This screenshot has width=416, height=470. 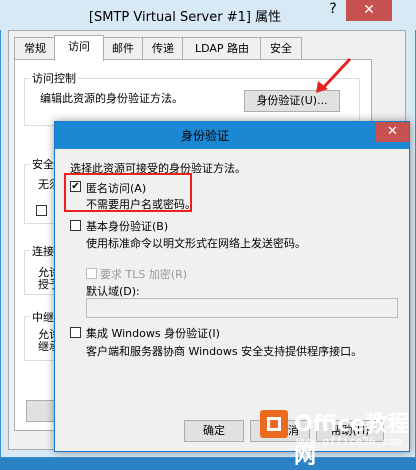 I want to click on background-ok-button, so click(x=41, y=411).